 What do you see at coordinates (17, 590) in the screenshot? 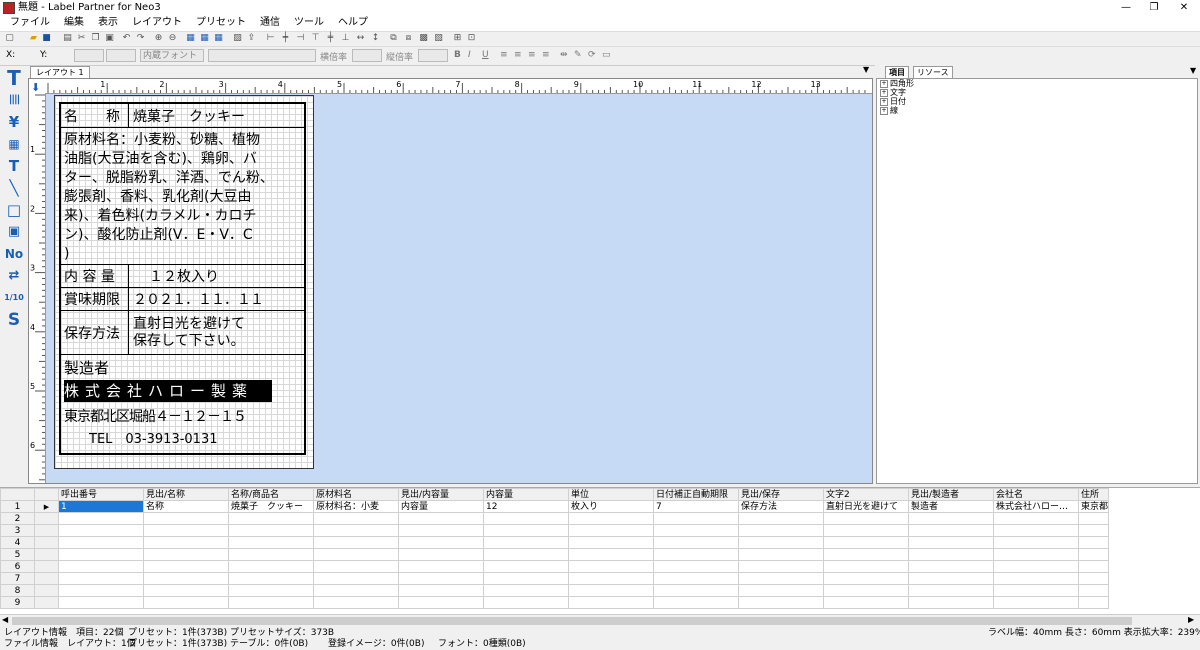
I see `row-number: 8` at bounding box center [17, 590].